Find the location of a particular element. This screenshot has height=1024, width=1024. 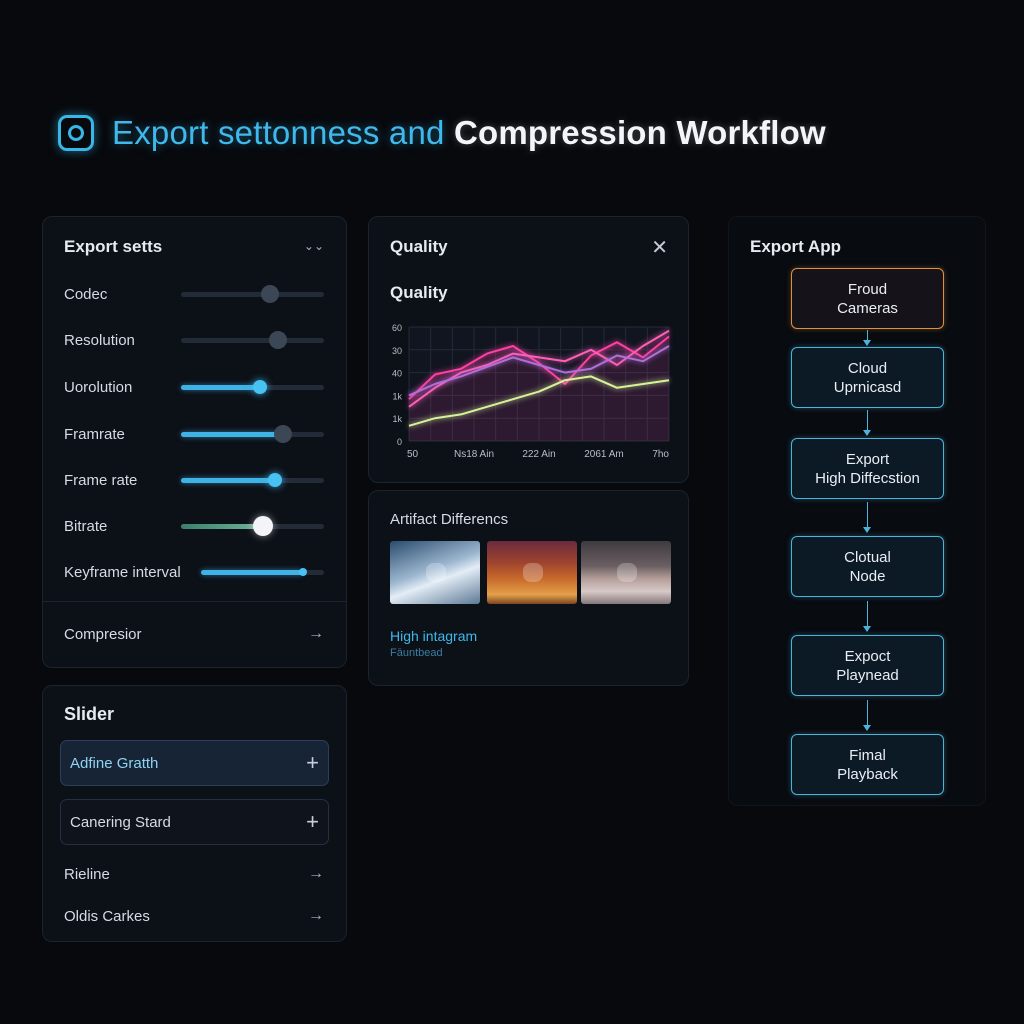

setting-label: Frame rate is located at coordinates (101, 480).